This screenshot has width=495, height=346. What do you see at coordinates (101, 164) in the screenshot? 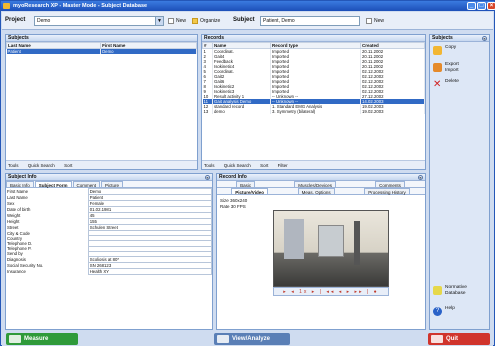
I see `subjects-footer: Tools Quick Search Sort` at bounding box center [101, 164].